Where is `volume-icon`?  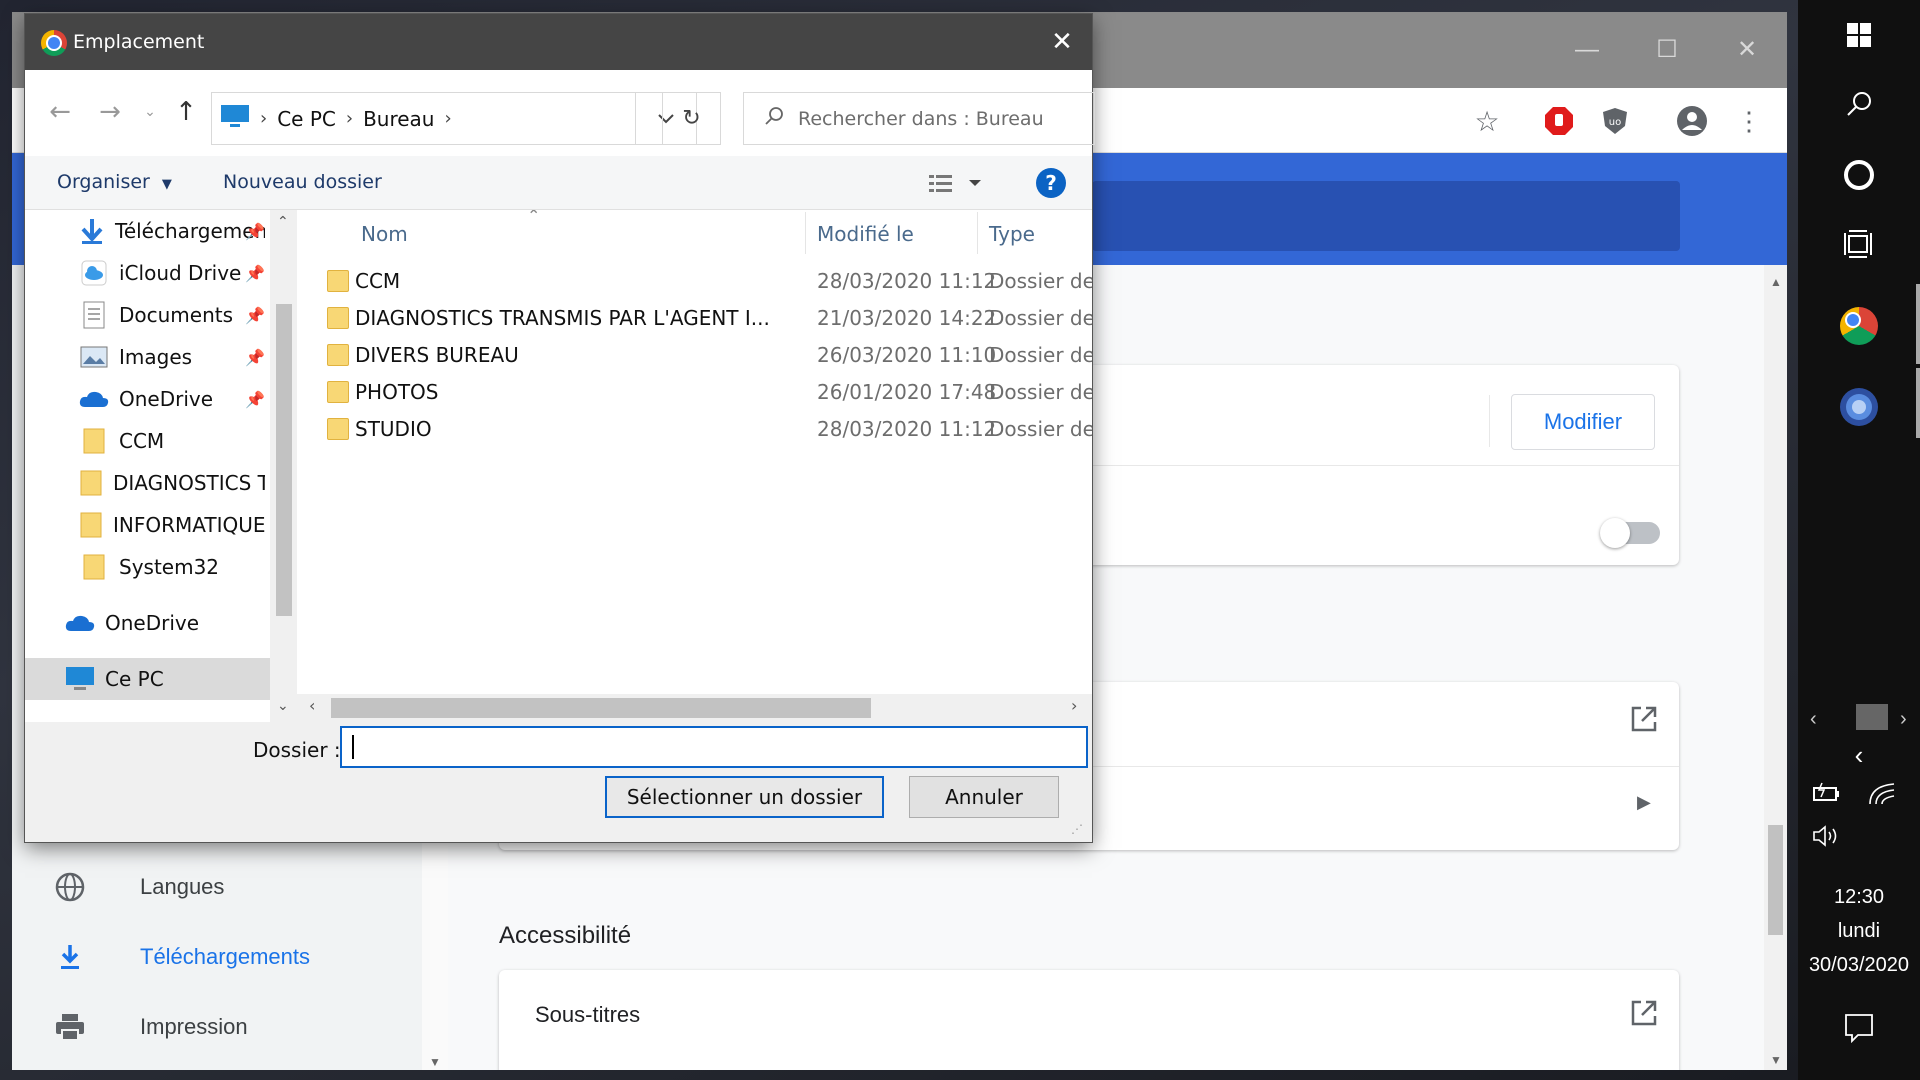
volume-icon is located at coordinates (1827, 838).